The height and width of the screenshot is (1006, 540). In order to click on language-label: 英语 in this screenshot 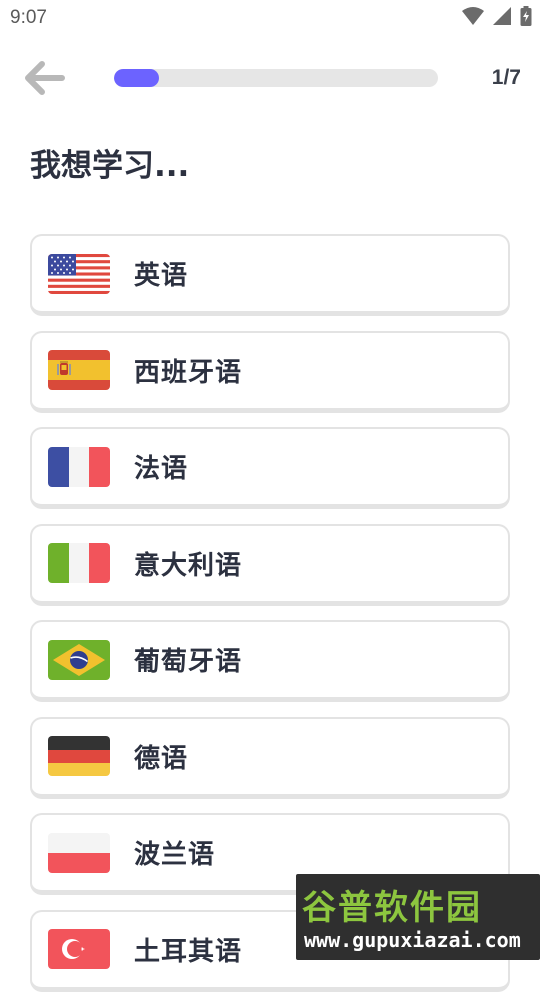, I will do `click(161, 276)`.